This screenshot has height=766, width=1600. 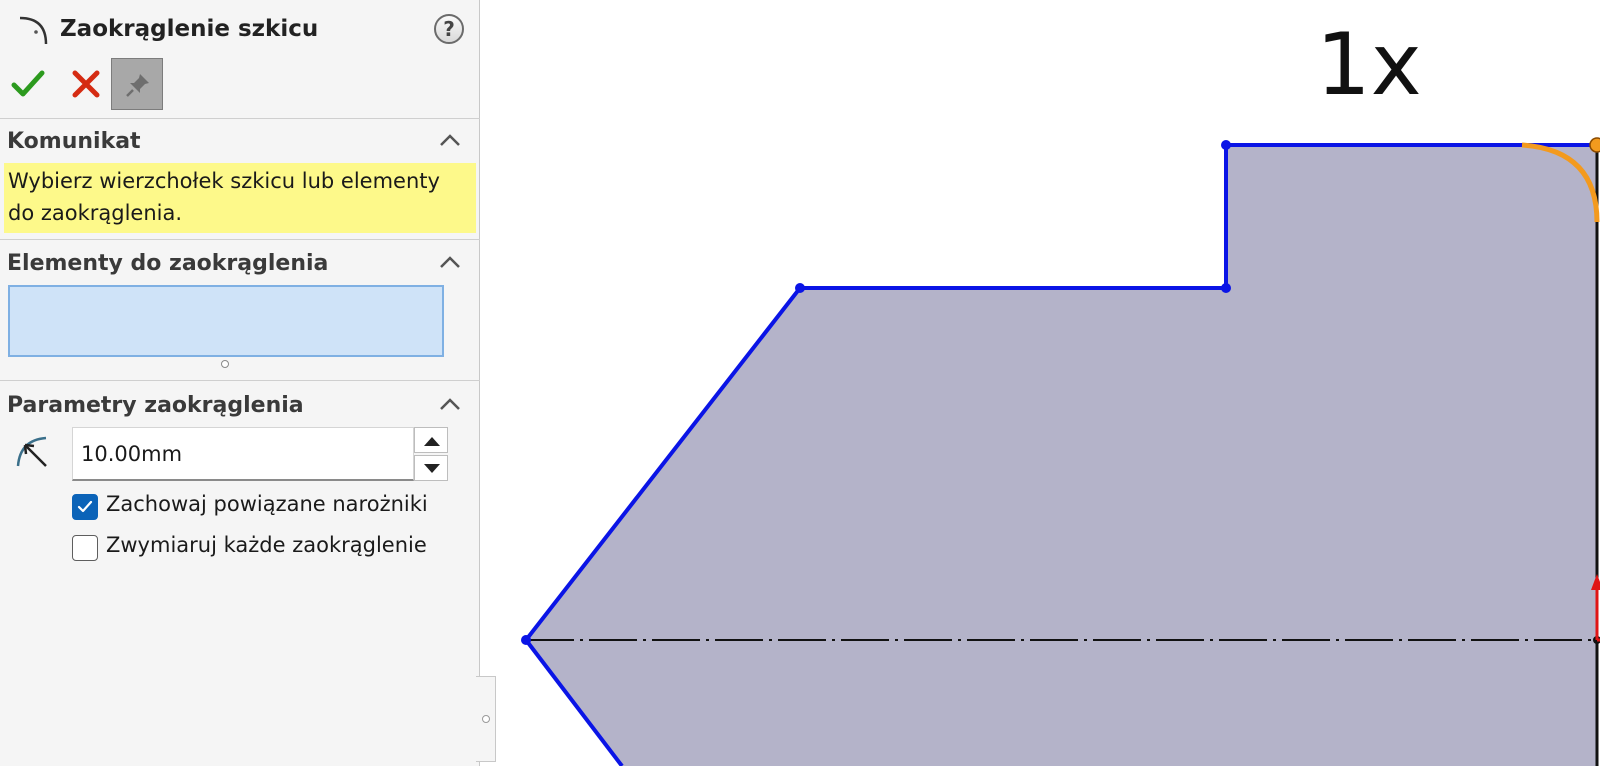 What do you see at coordinates (1369, 65) in the screenshot?
I see `zoom-level-label: 1x` at bounding box center [1369, 65].